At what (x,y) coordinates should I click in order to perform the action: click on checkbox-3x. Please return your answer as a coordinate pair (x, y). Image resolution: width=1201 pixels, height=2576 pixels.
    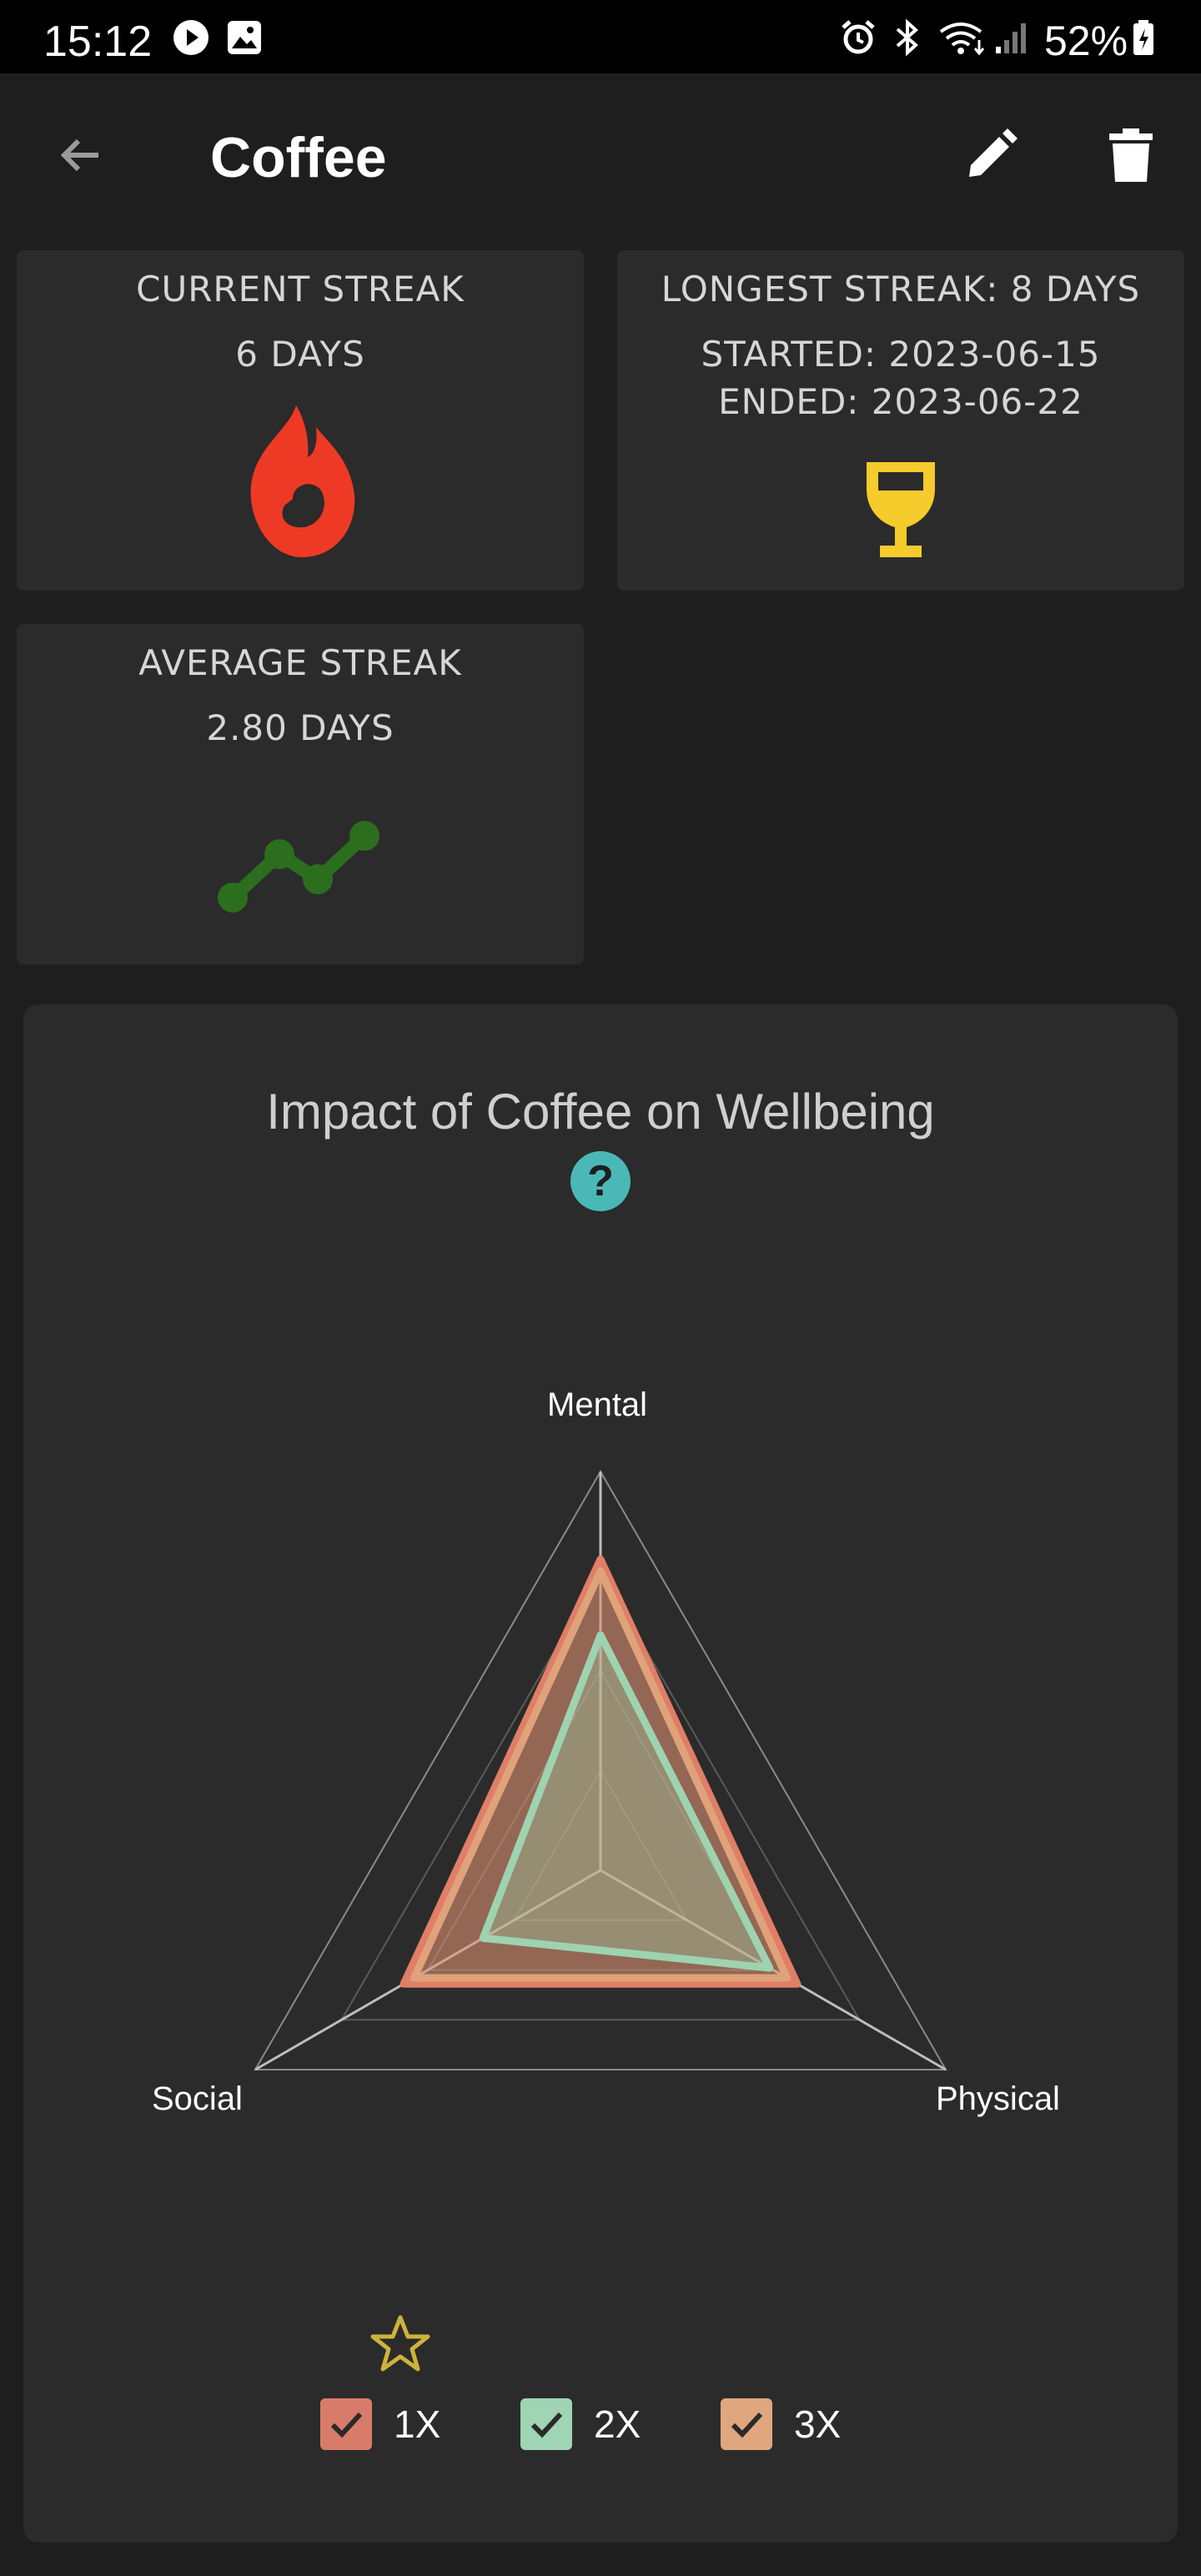
    Looking at the image, I should click on (747, 2424).